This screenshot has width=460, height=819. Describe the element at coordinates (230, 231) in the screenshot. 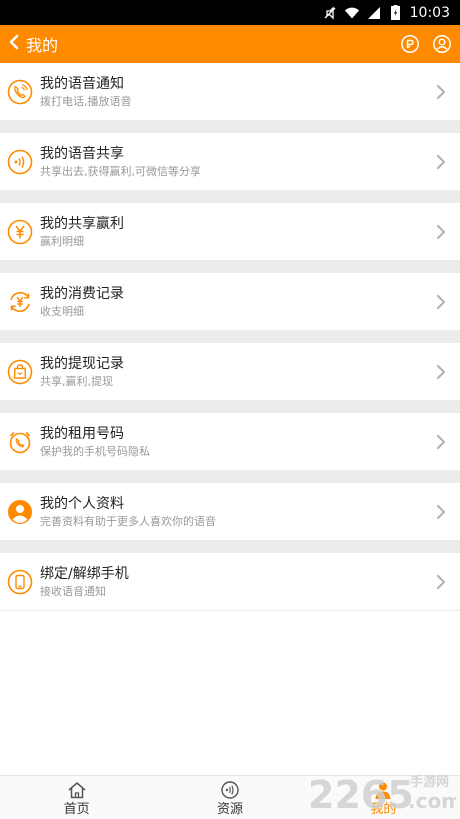

I see `menu-item-shared-profit: 我的共享赢利 赢利明细` at that location.